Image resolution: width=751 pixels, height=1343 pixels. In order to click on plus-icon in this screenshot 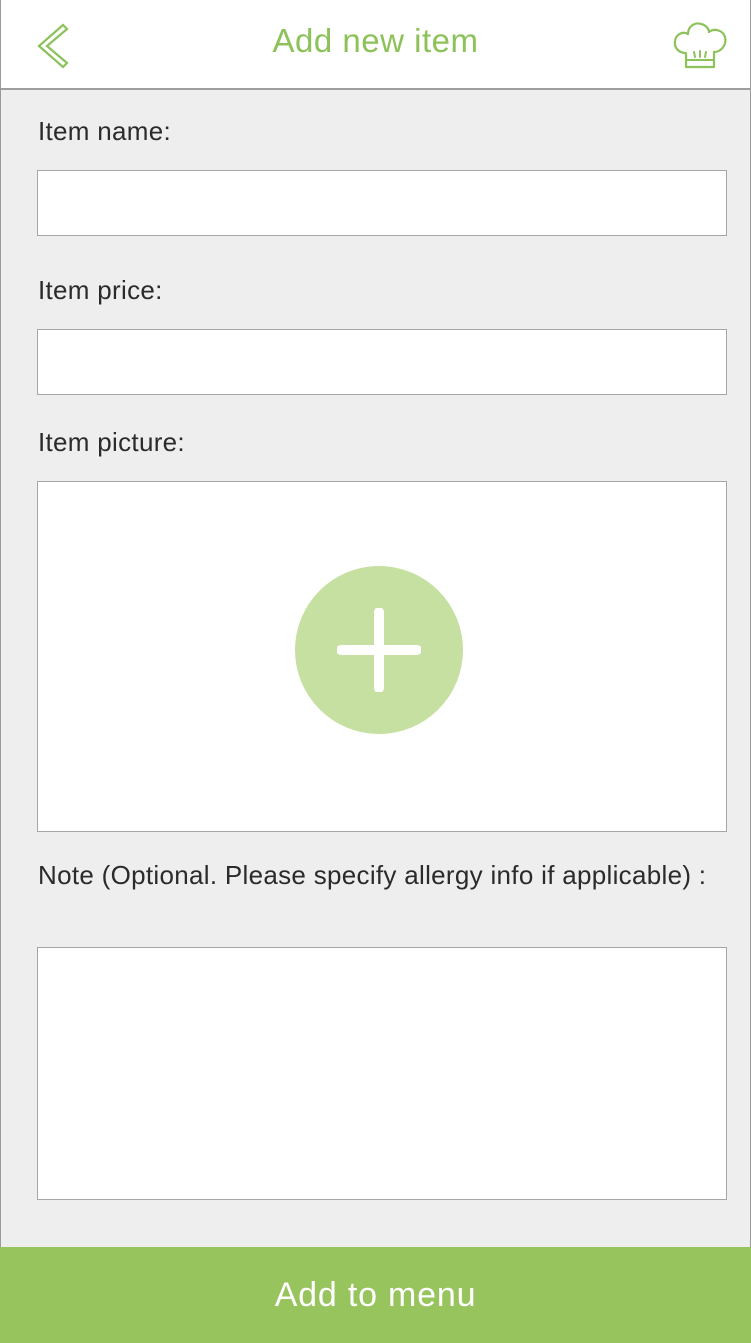, I will do `click(379, 650)`.